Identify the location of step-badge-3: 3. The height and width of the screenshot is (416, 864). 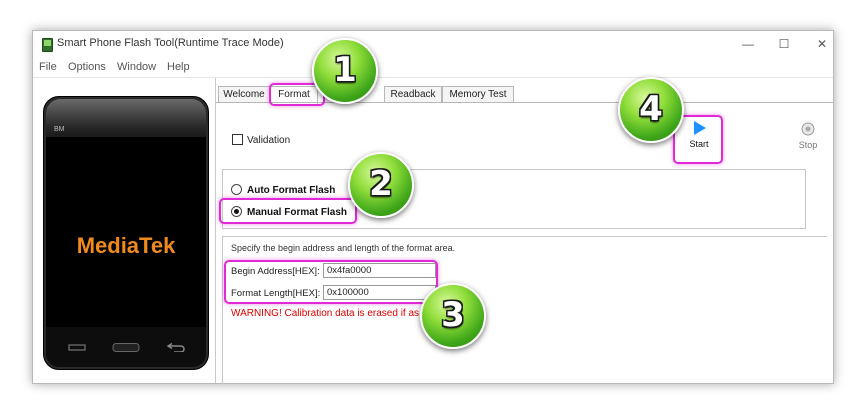
(453, 316).